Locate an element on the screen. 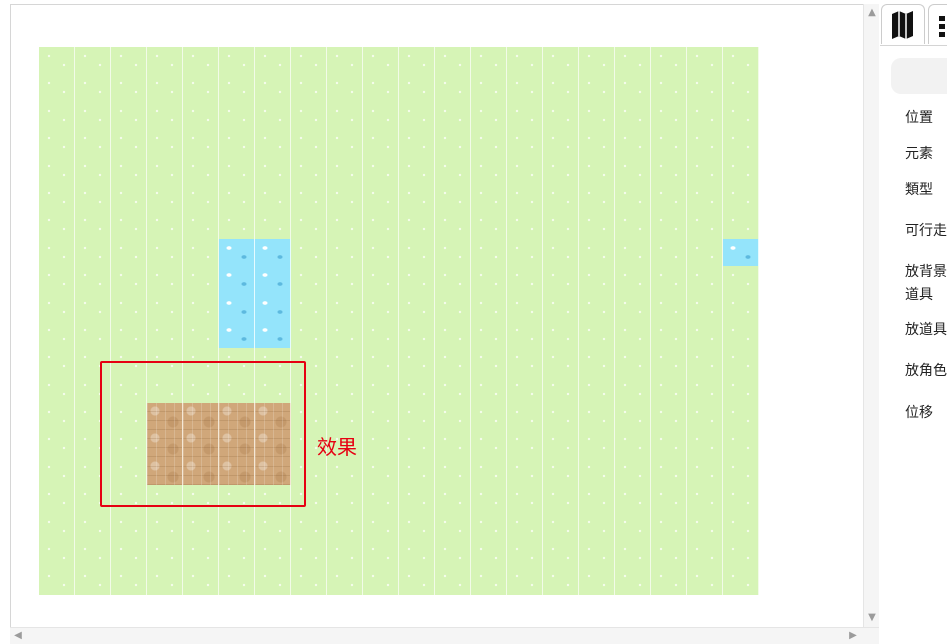 Image resolution: width=947 pixels, height=644 pixels. water-tile is located at coordinates (237, 334).